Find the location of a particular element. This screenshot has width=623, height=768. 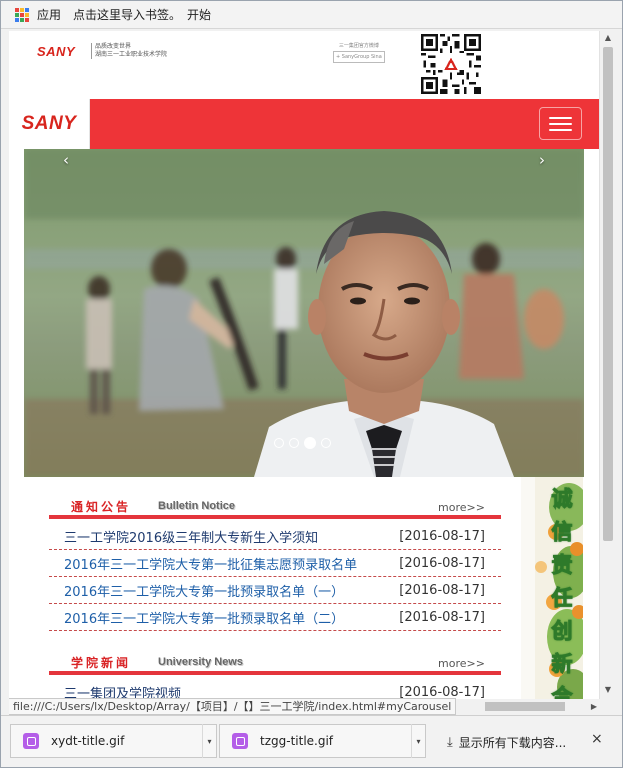

slogan-char: 合 is located at coordinates (562, 691).